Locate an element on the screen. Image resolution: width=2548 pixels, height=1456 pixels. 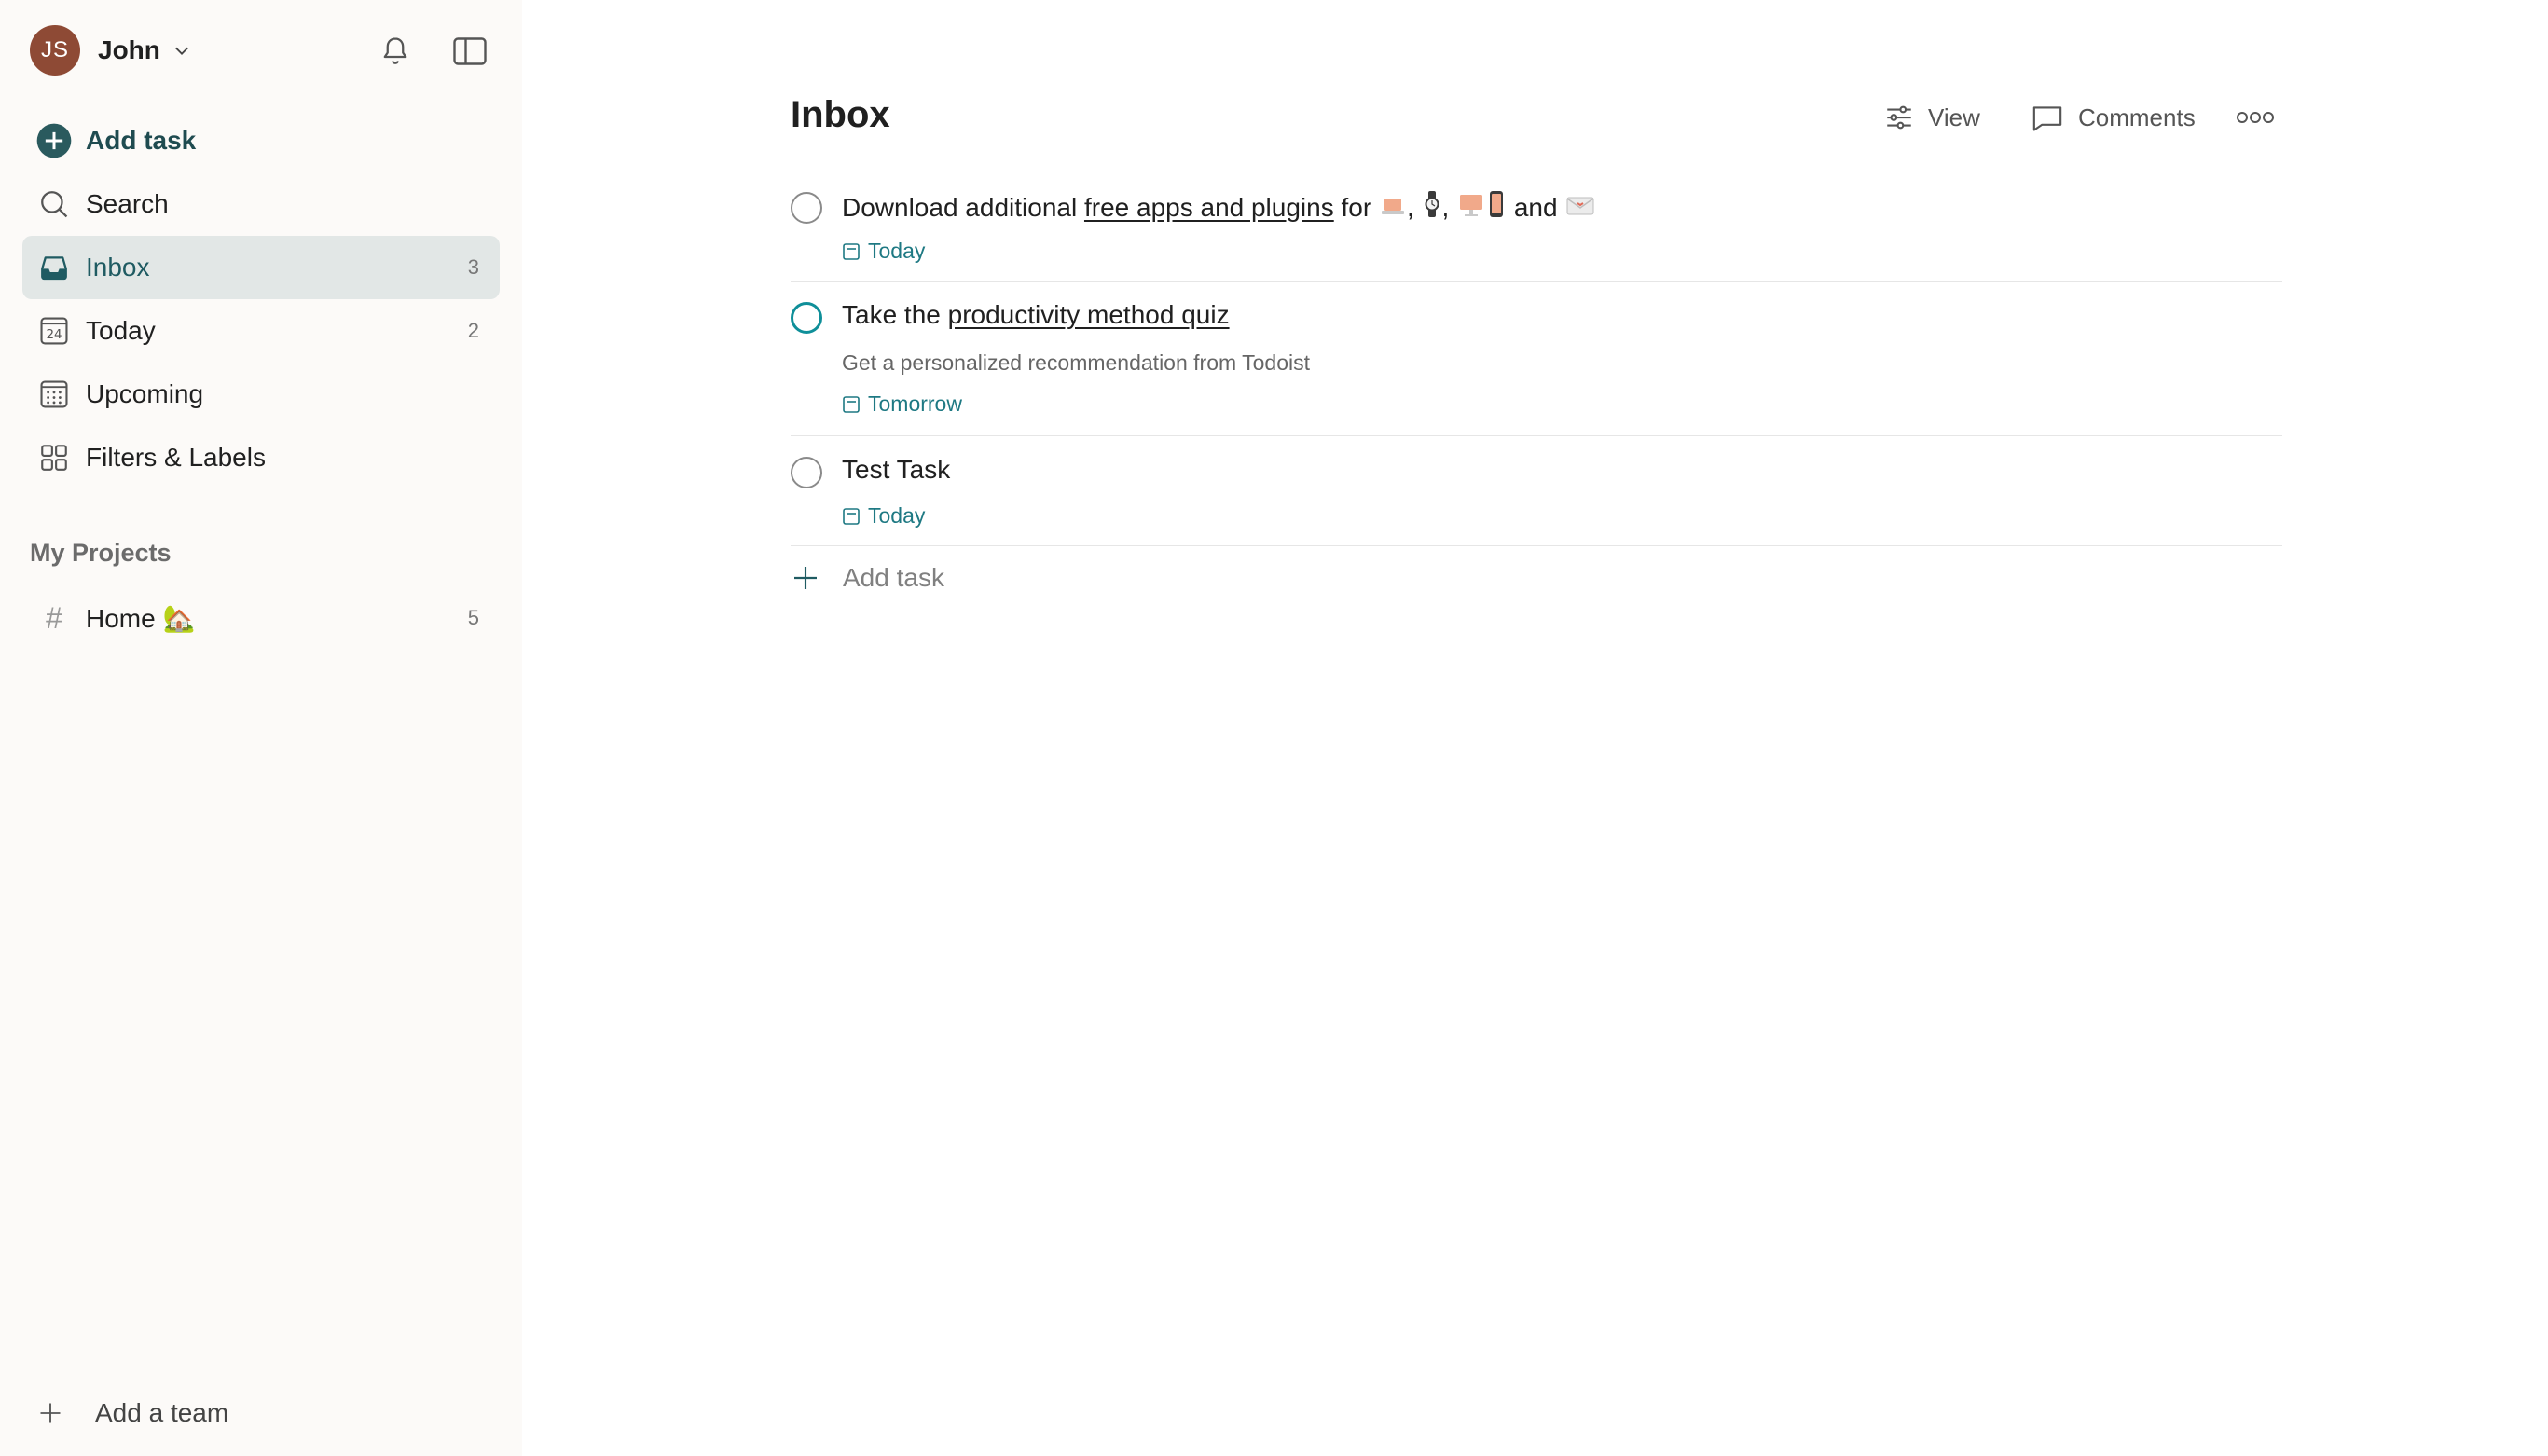
task-due-date: Tomorrow is located at coordinates (902, 404).